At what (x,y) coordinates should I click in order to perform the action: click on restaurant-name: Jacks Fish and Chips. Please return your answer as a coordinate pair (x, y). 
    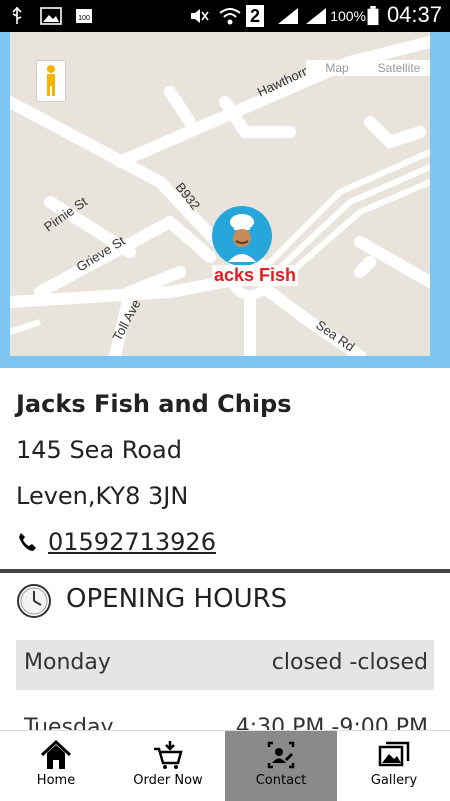
    Looking at the image, I should click on (154, 404).